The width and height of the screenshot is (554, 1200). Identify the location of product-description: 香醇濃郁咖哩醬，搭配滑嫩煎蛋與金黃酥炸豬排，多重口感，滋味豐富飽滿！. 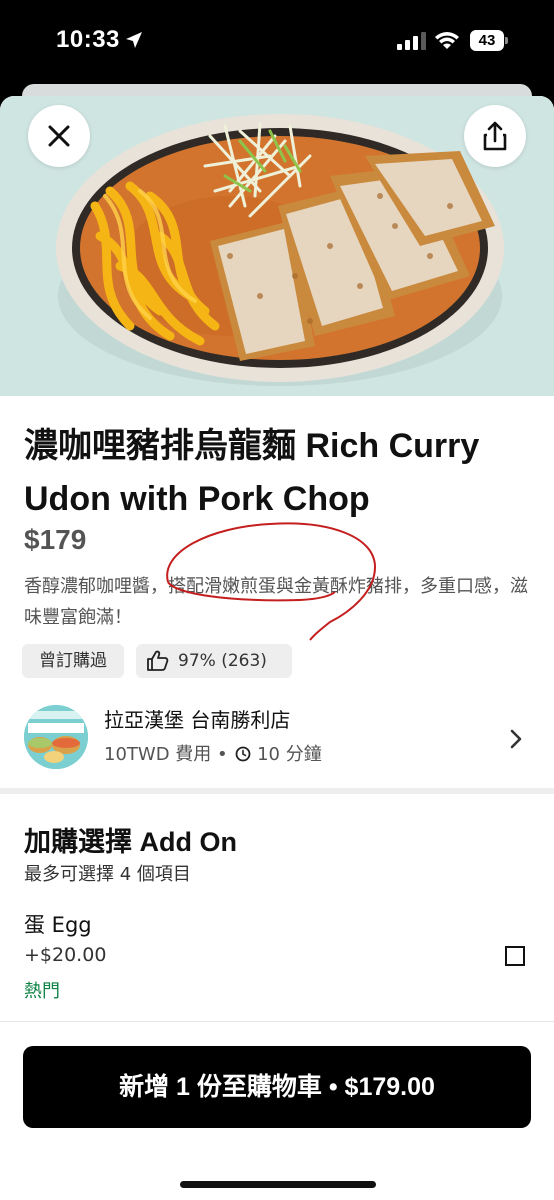
(276, 602).